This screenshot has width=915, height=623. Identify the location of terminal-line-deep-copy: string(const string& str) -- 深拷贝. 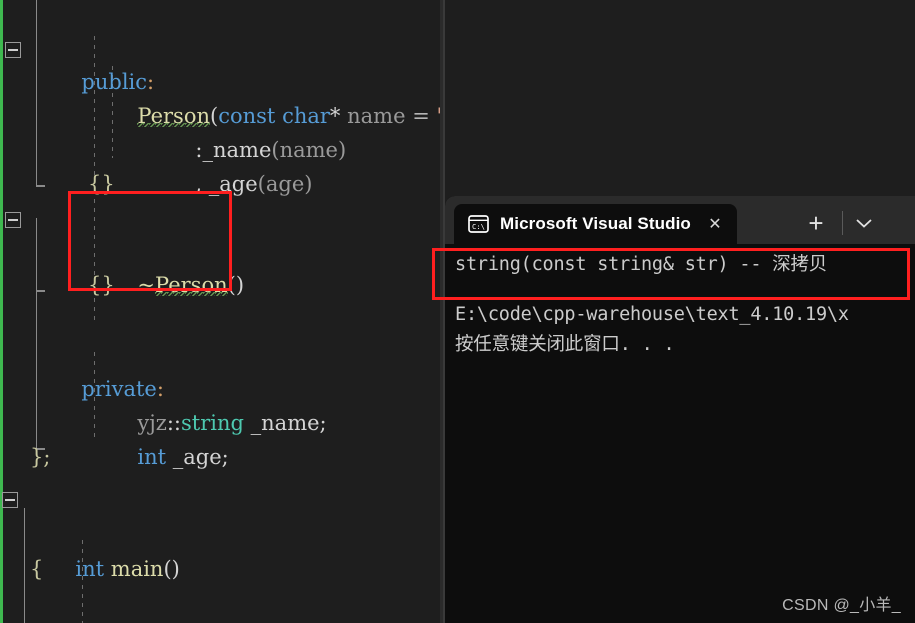
(641, 264).